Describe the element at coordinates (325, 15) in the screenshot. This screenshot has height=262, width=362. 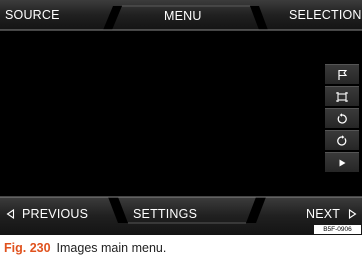
I see `selection-label: SELECTION` at that location.